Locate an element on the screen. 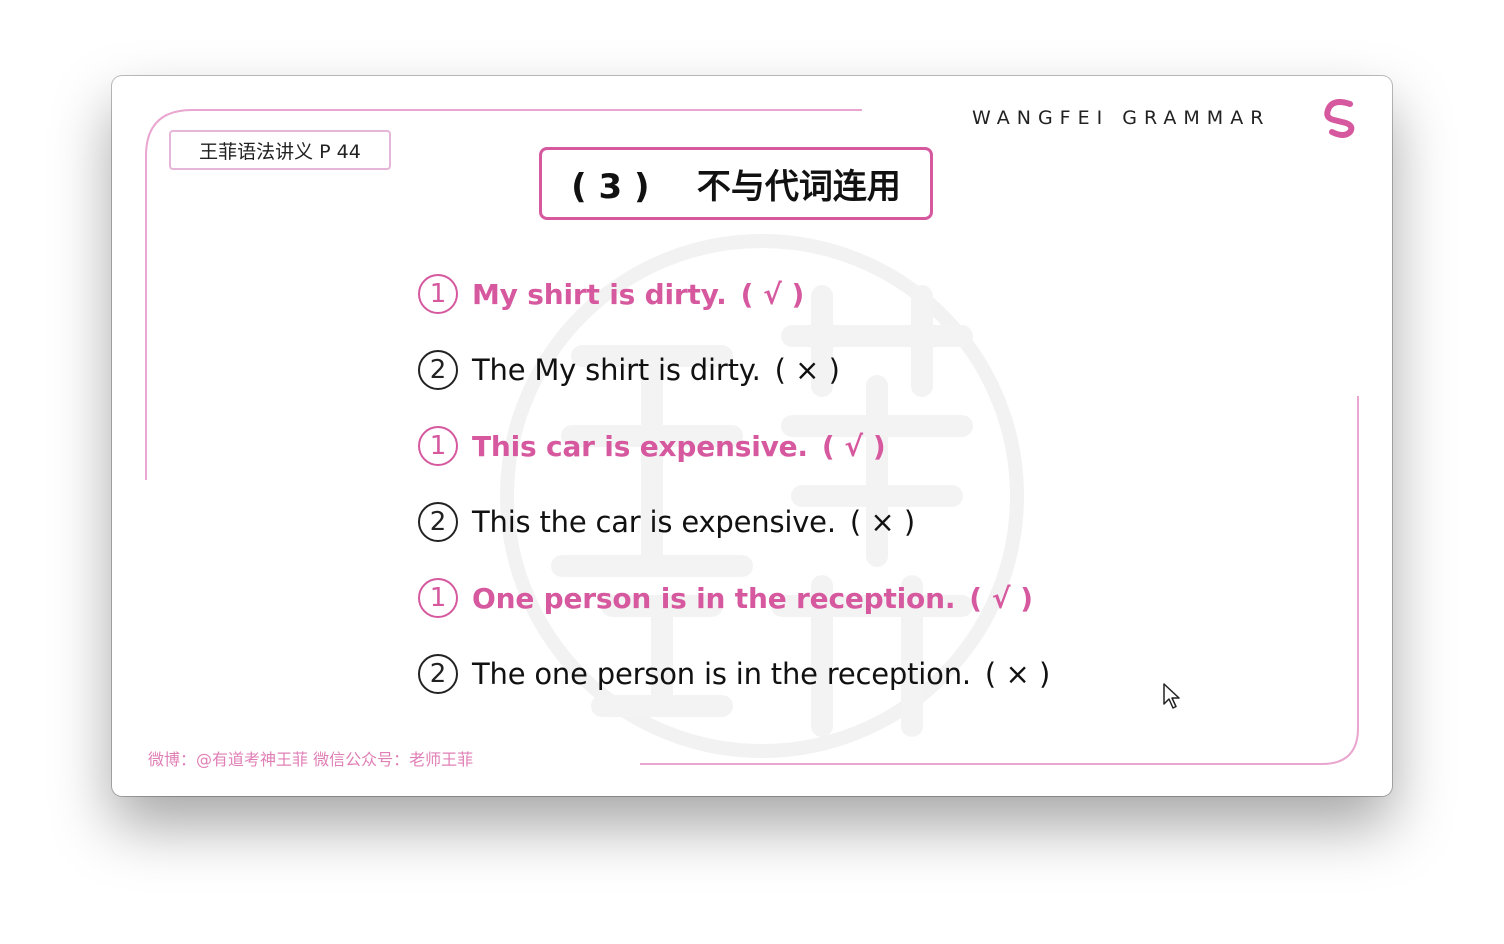  example-row-incorrect: 2 This the car is expensive. ( × ) is located at coordinates (666, 522).